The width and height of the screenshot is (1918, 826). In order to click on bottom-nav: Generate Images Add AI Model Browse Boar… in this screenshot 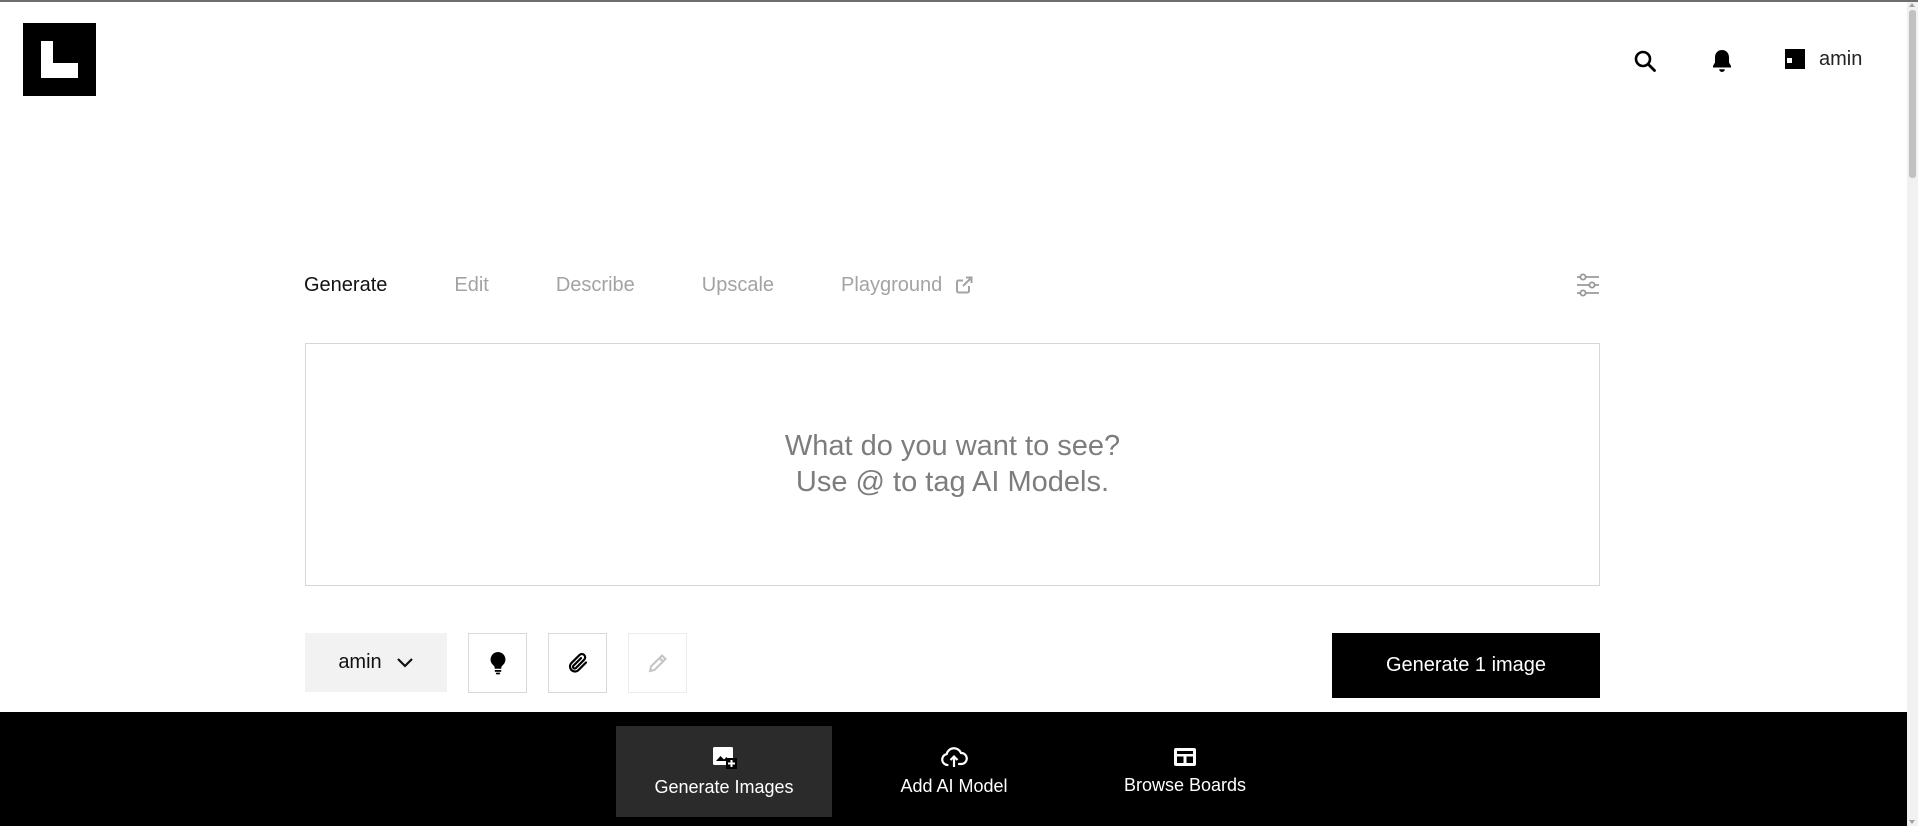, I will do `click(953, 769)`.